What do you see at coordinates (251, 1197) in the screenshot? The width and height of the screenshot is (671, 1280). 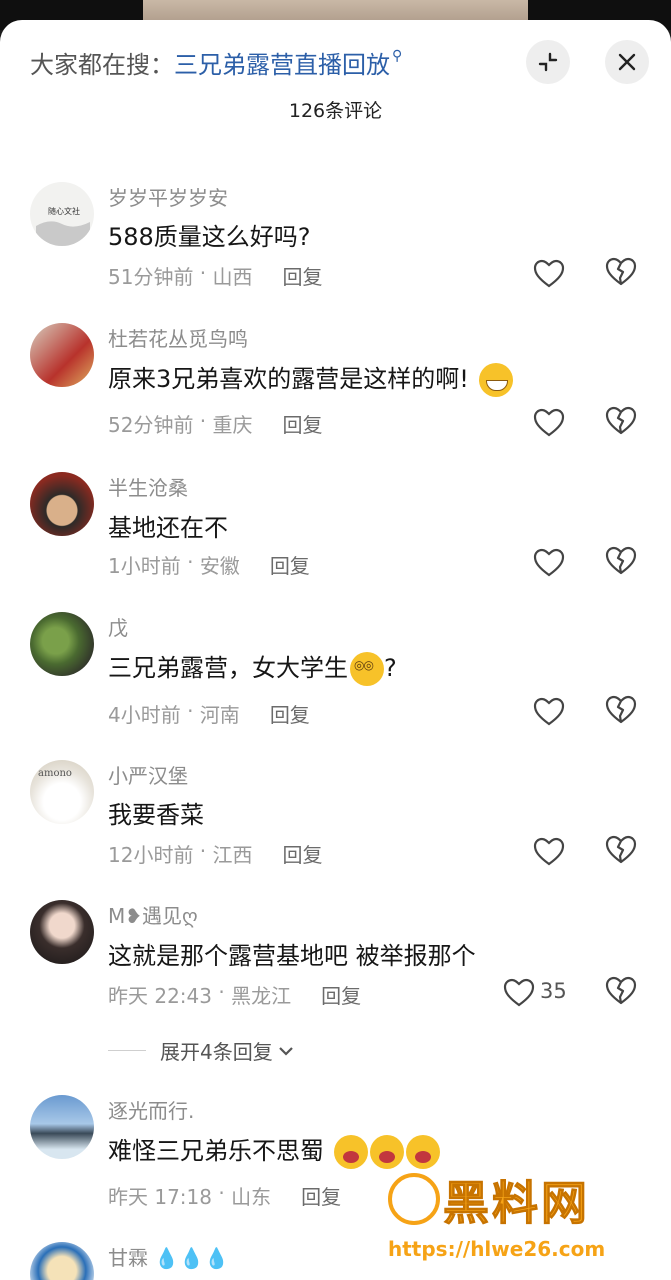 I see `comment-location: 山东` at bounding box center [251, 1197].